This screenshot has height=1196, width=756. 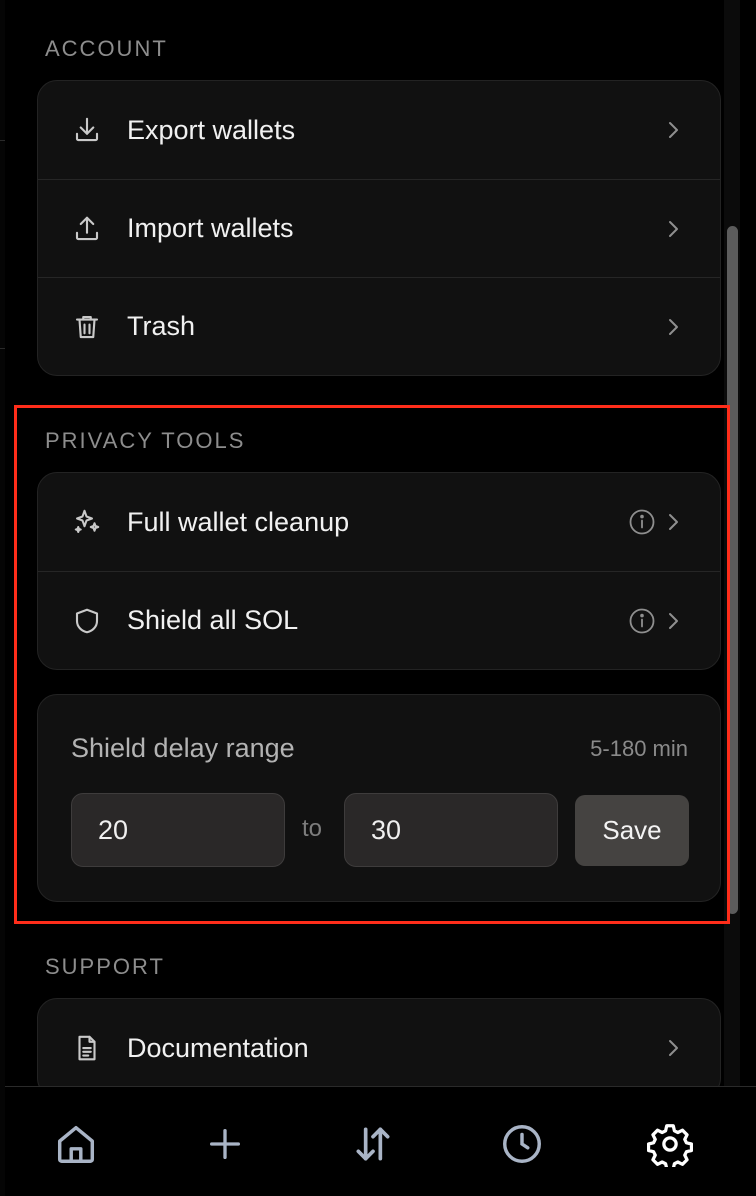 I want to click on settings-icon, so click(x=670, y=1145).